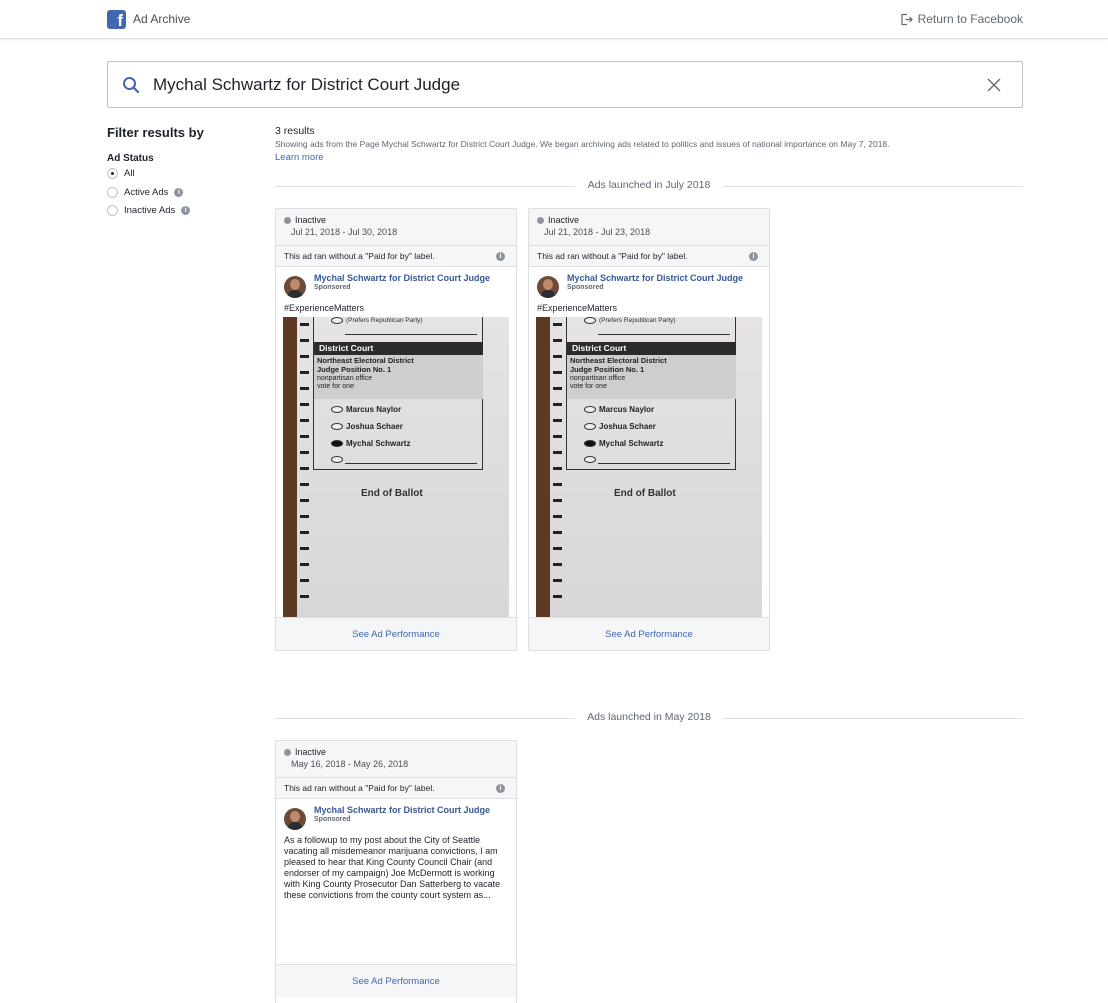 The width and height of the screenshot is (1108, 1003). Describe the element at coordinates (554, 19) in the screenshot. I see `top-bar: f Ad Archive Return to Facebook` at that location.